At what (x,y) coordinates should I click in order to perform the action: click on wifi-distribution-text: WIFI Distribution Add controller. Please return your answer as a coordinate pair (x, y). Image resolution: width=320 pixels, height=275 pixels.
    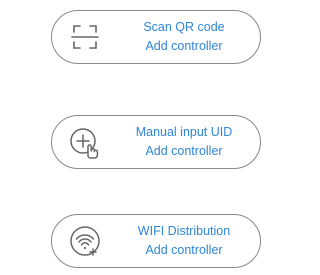
    Looking at the image, I should click on (184, 241).